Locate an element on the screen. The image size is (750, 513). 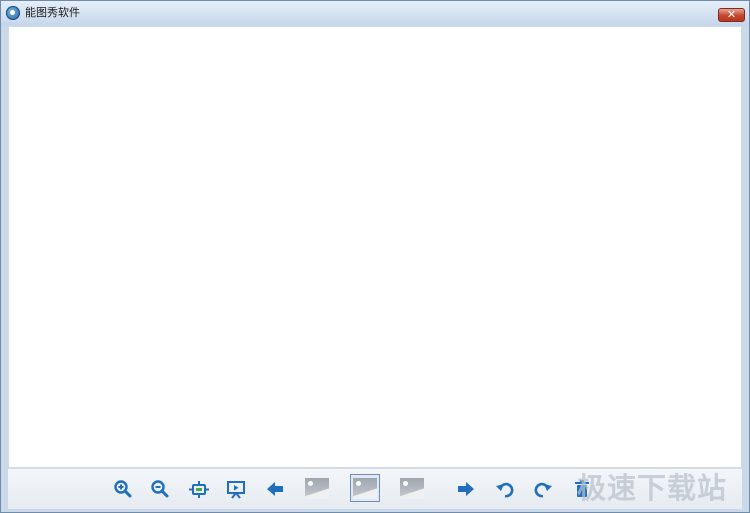
actual-size-button is located at coordinates (199, 489).